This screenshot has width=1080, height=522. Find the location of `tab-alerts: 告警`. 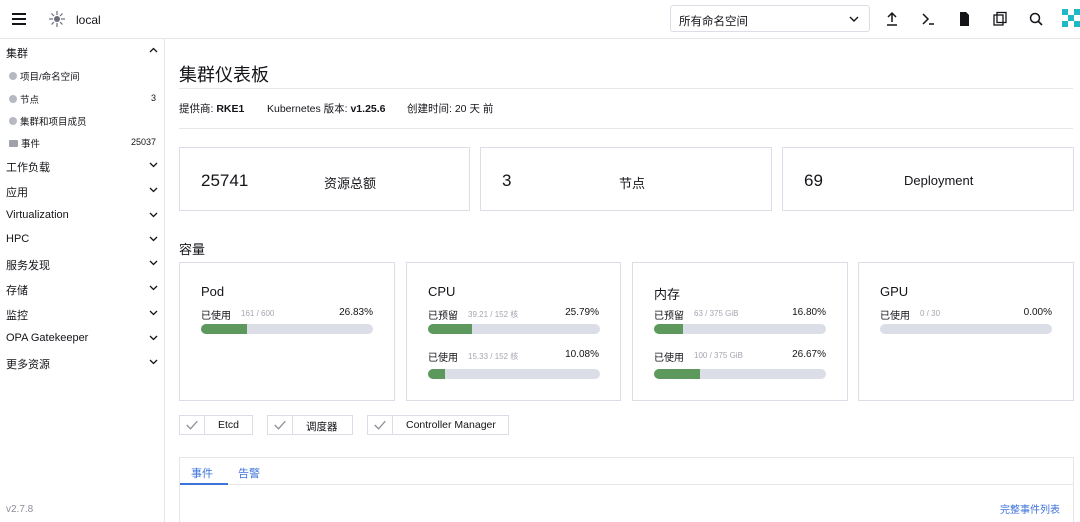

tab-alerts: 告警 is located at coordinates (249, 473).